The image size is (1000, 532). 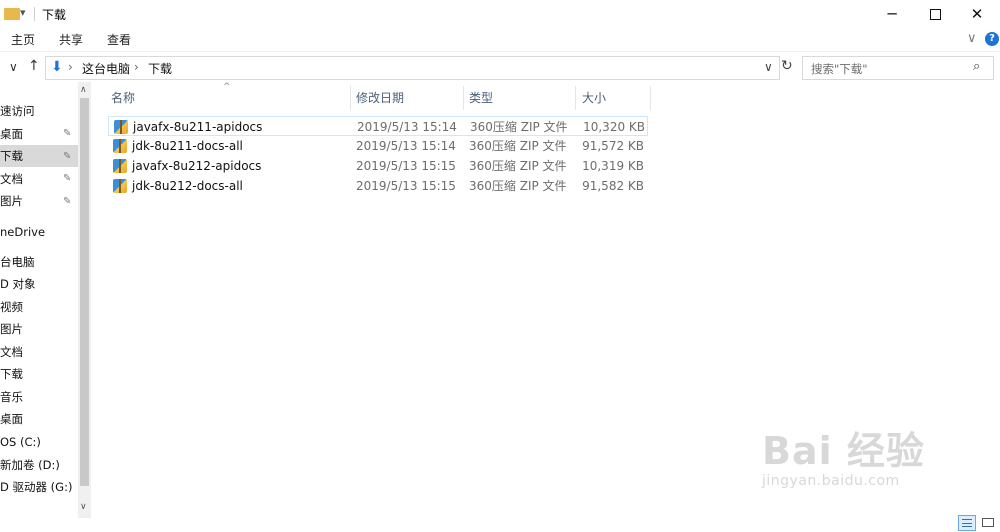 I want to click on minimize-button: ─, so click(x=892, y=14).